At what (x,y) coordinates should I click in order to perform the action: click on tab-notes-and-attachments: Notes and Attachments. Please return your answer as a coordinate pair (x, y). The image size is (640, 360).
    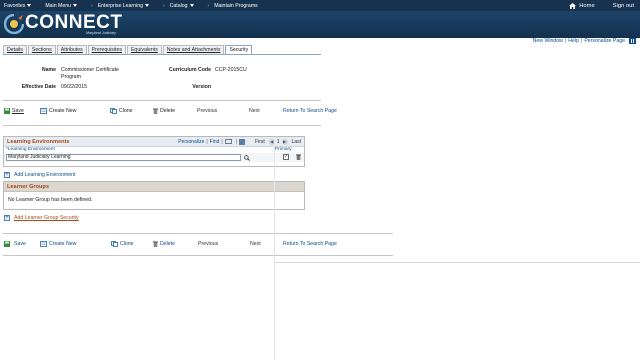
    Looking at the image, I should click on (193, 49).